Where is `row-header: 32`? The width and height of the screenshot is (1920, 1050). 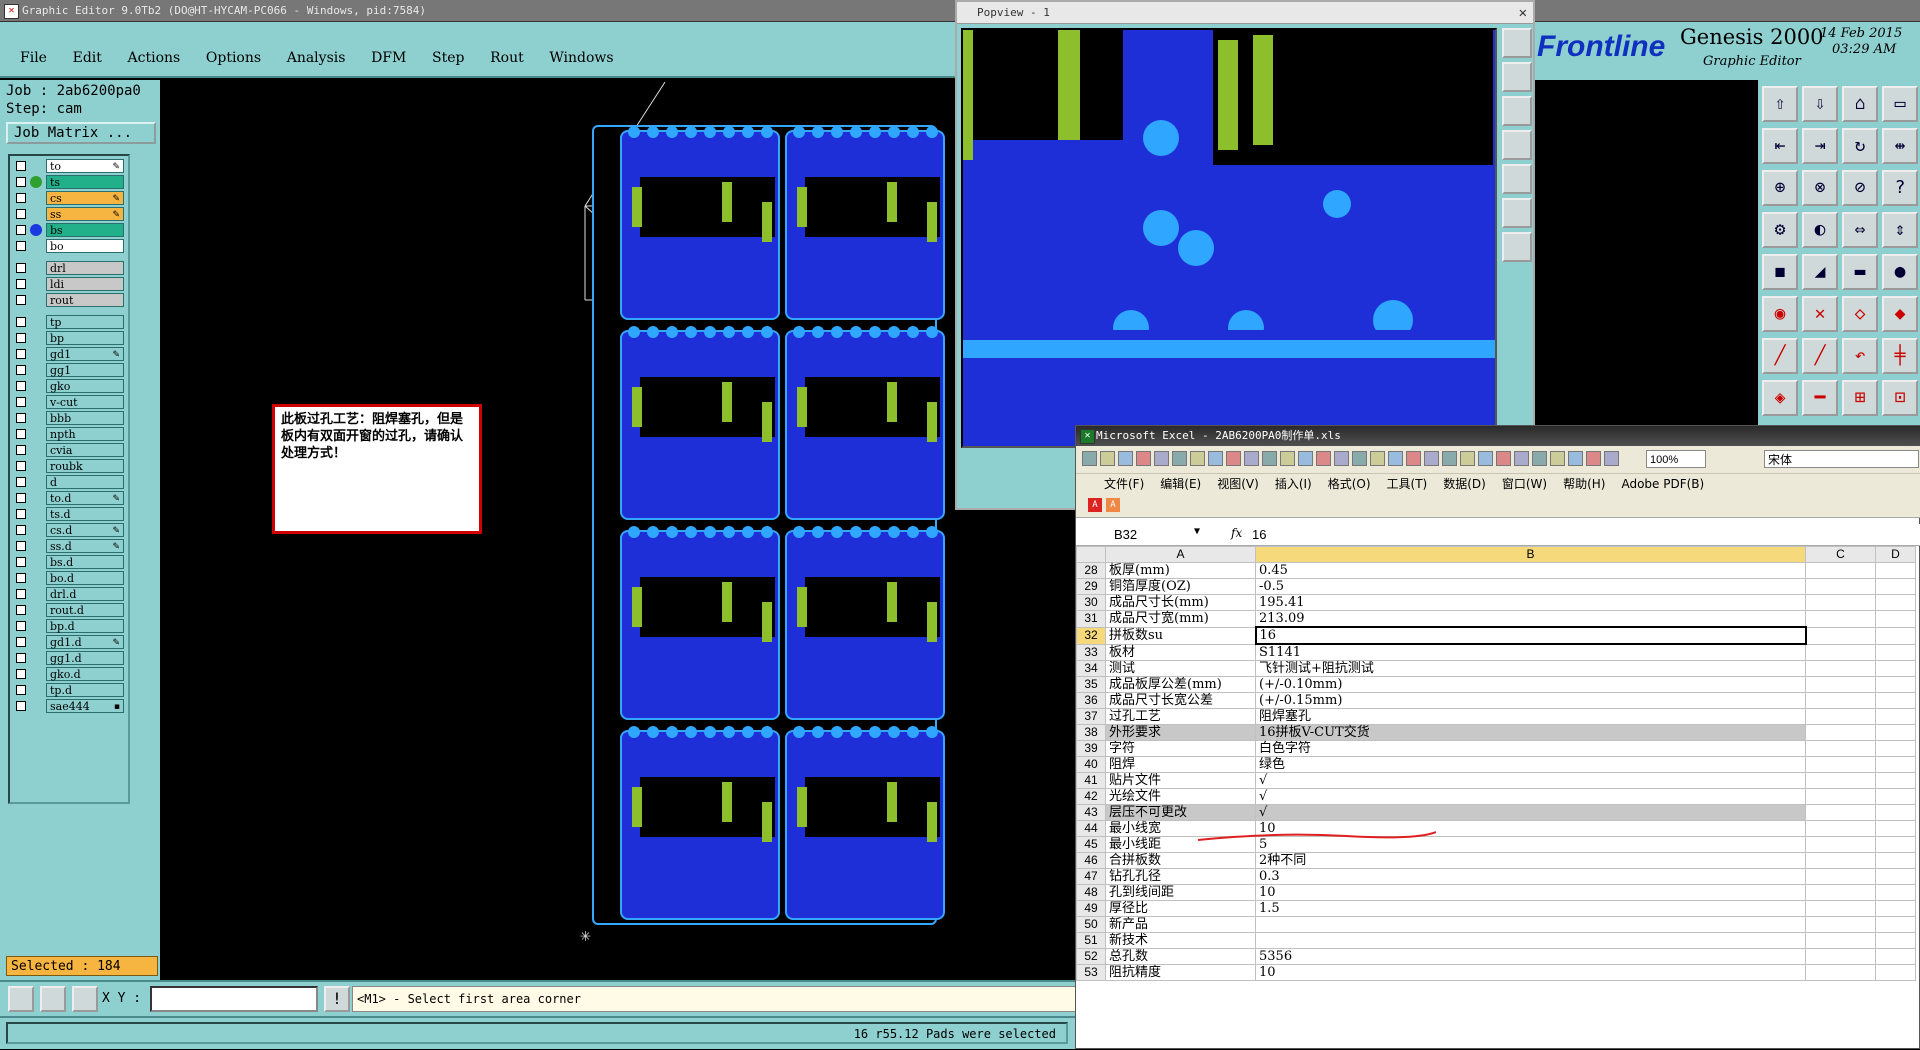 row-header: 32 is located at coordinates (1091, 635).